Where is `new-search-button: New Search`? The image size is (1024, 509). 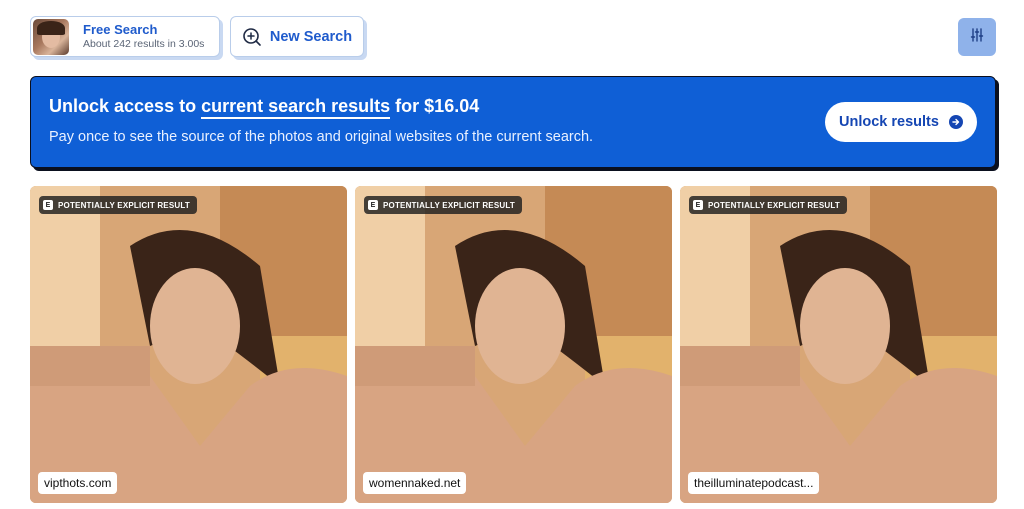 new-search-button: New Search is located at coordinates (297, 36).